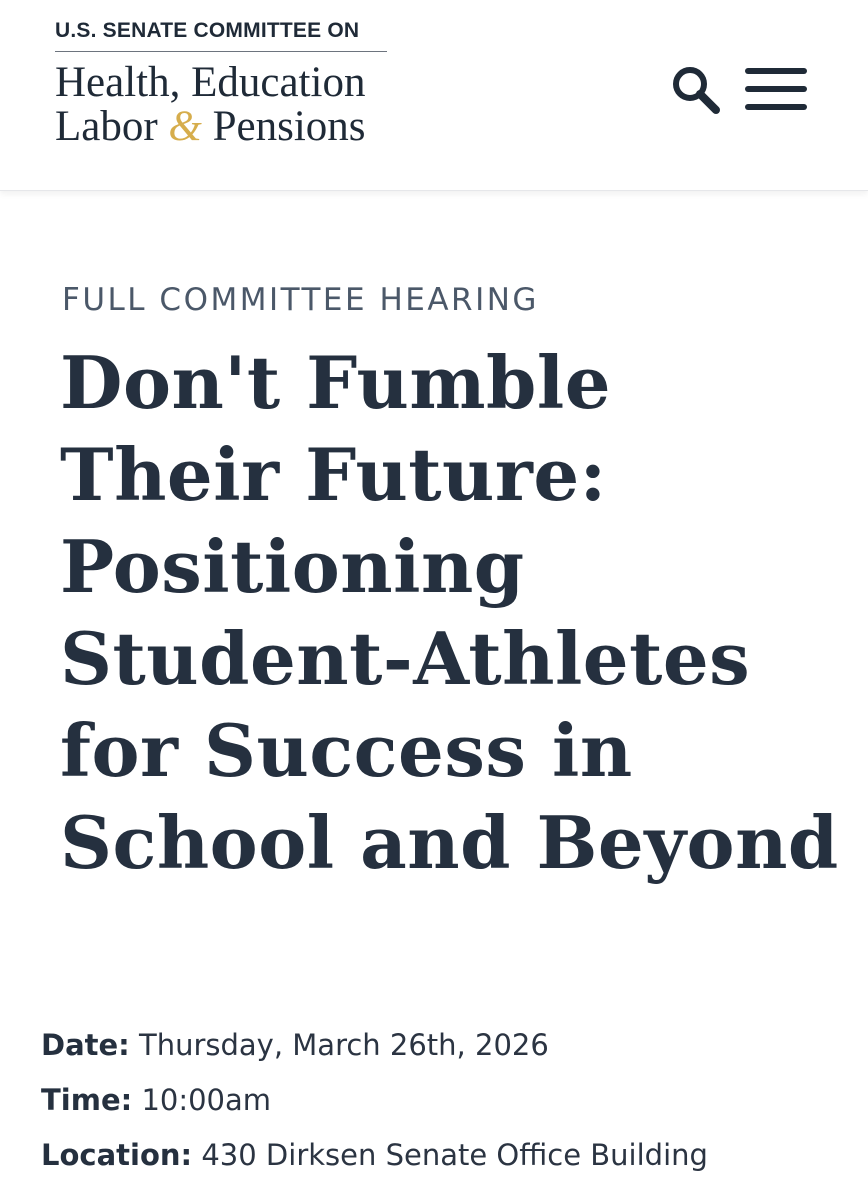 Image resolution: width=868 pixels, height=1200 pixels. Describe the element at coordinates (106, 126) in the screenshot. I see `logo-labor: Labor` at that location.